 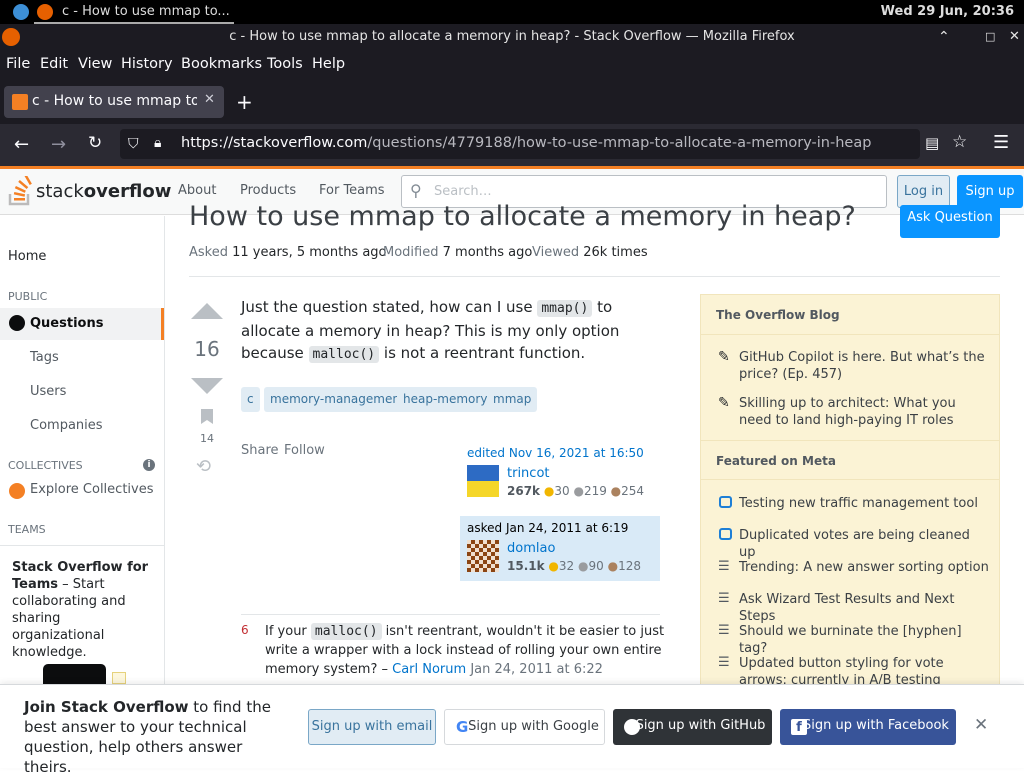 I want to click on collectives-icon, so click(x=17, y=491).